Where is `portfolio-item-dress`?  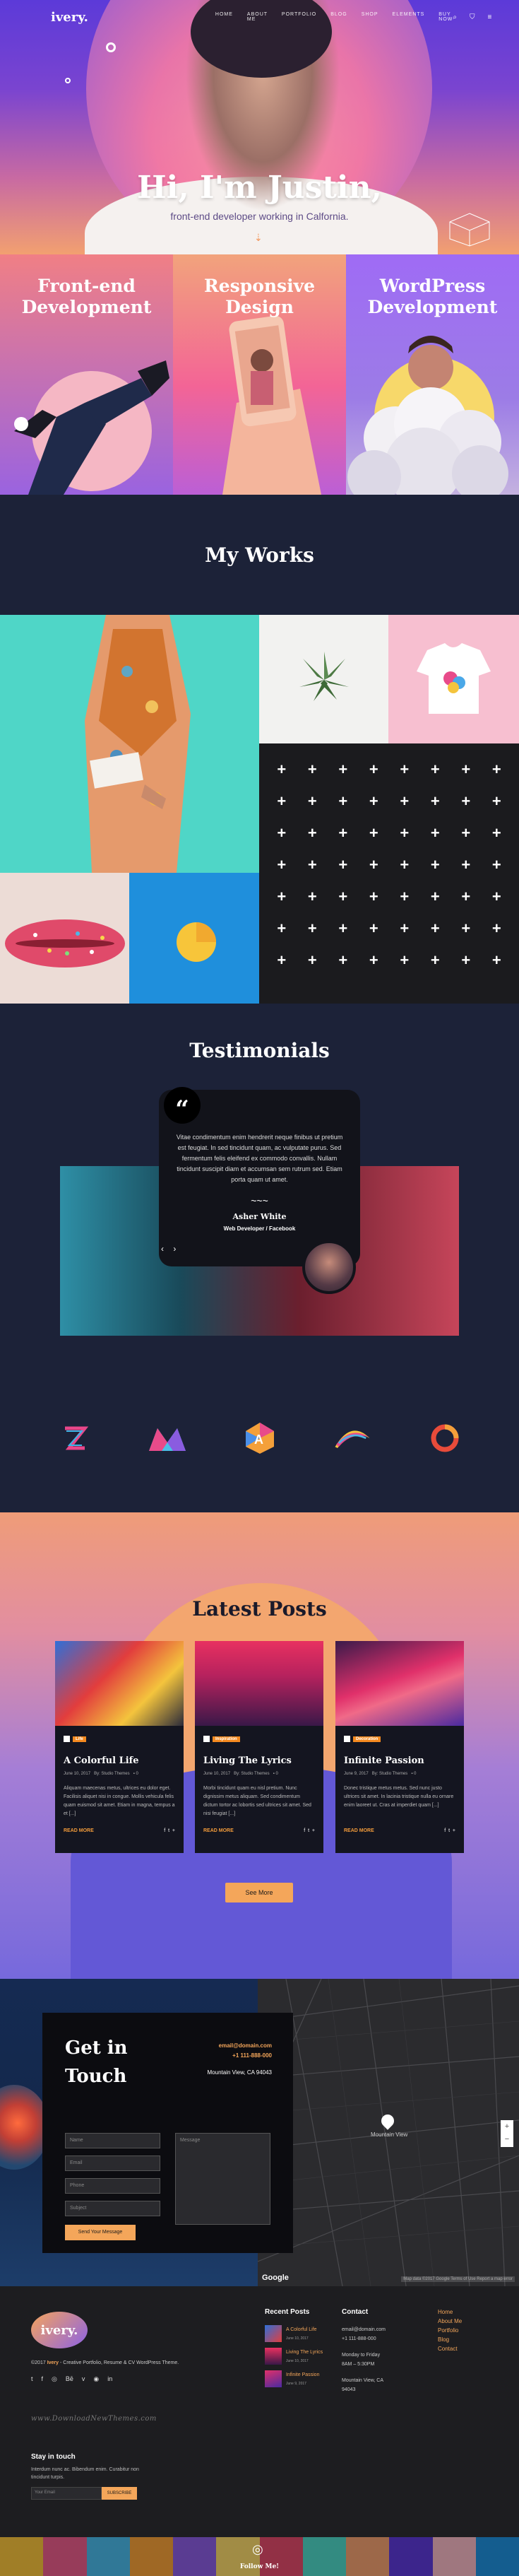
portfolio-item-dress is located at coordinates (129, 744).